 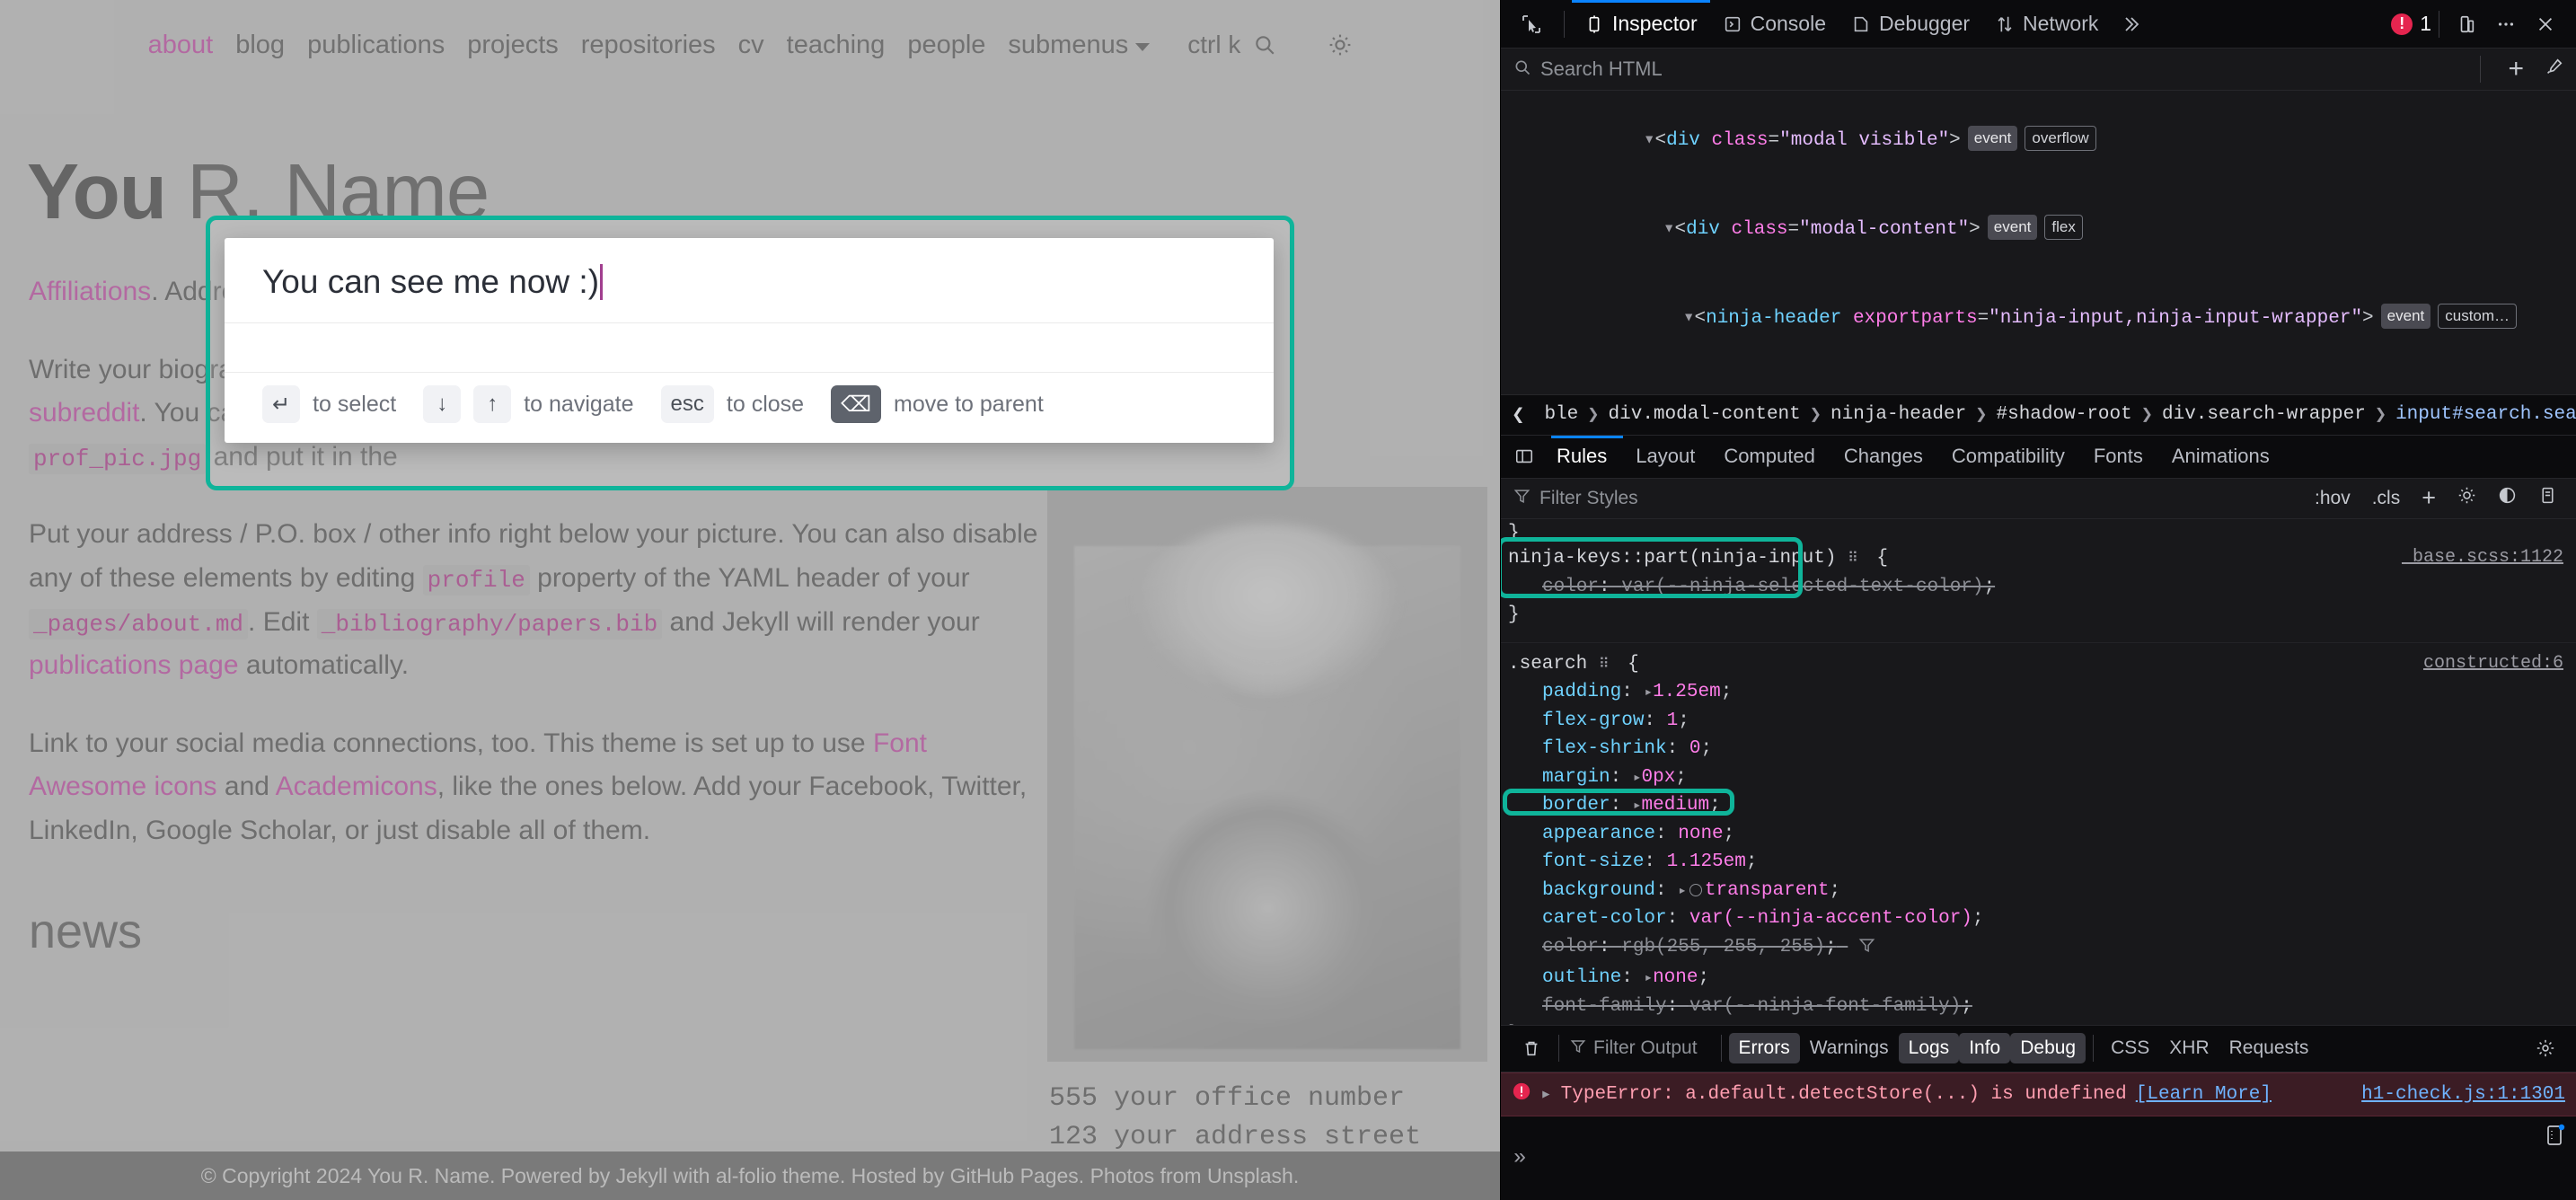 What do you see at coordinates (376, 45) in the screenshot?
I see `nav-link-publications: publications` at bounding box center [376, 45].